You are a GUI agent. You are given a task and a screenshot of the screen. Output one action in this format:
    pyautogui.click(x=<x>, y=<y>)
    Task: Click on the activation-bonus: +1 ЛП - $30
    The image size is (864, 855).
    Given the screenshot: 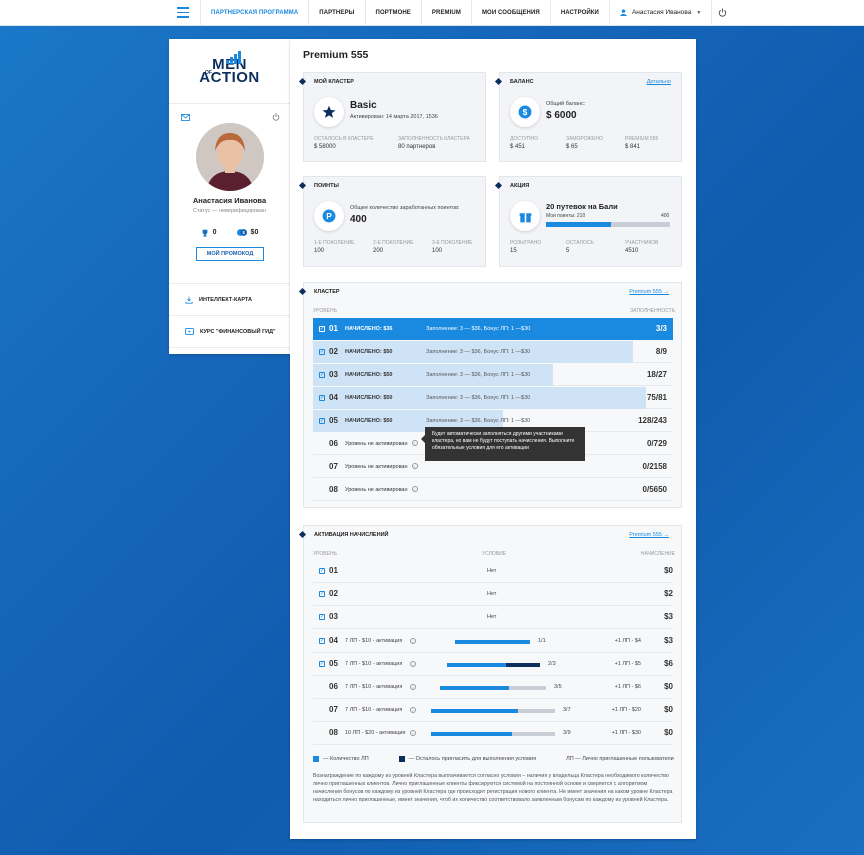 What is the action you would take?
    pyautogui.click(x=626, y=733)
    